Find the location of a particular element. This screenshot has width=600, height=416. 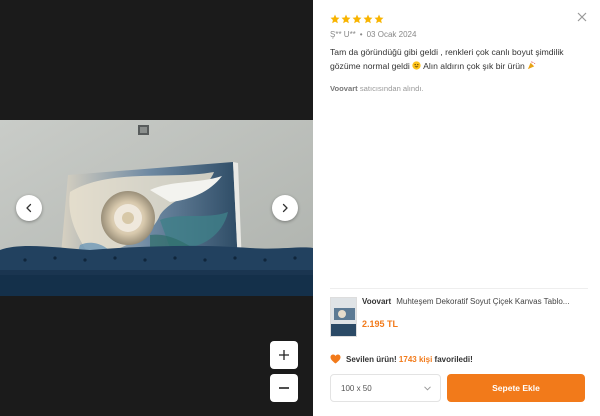

size-select: 100 x 50 is located at coordinates (385, 388).